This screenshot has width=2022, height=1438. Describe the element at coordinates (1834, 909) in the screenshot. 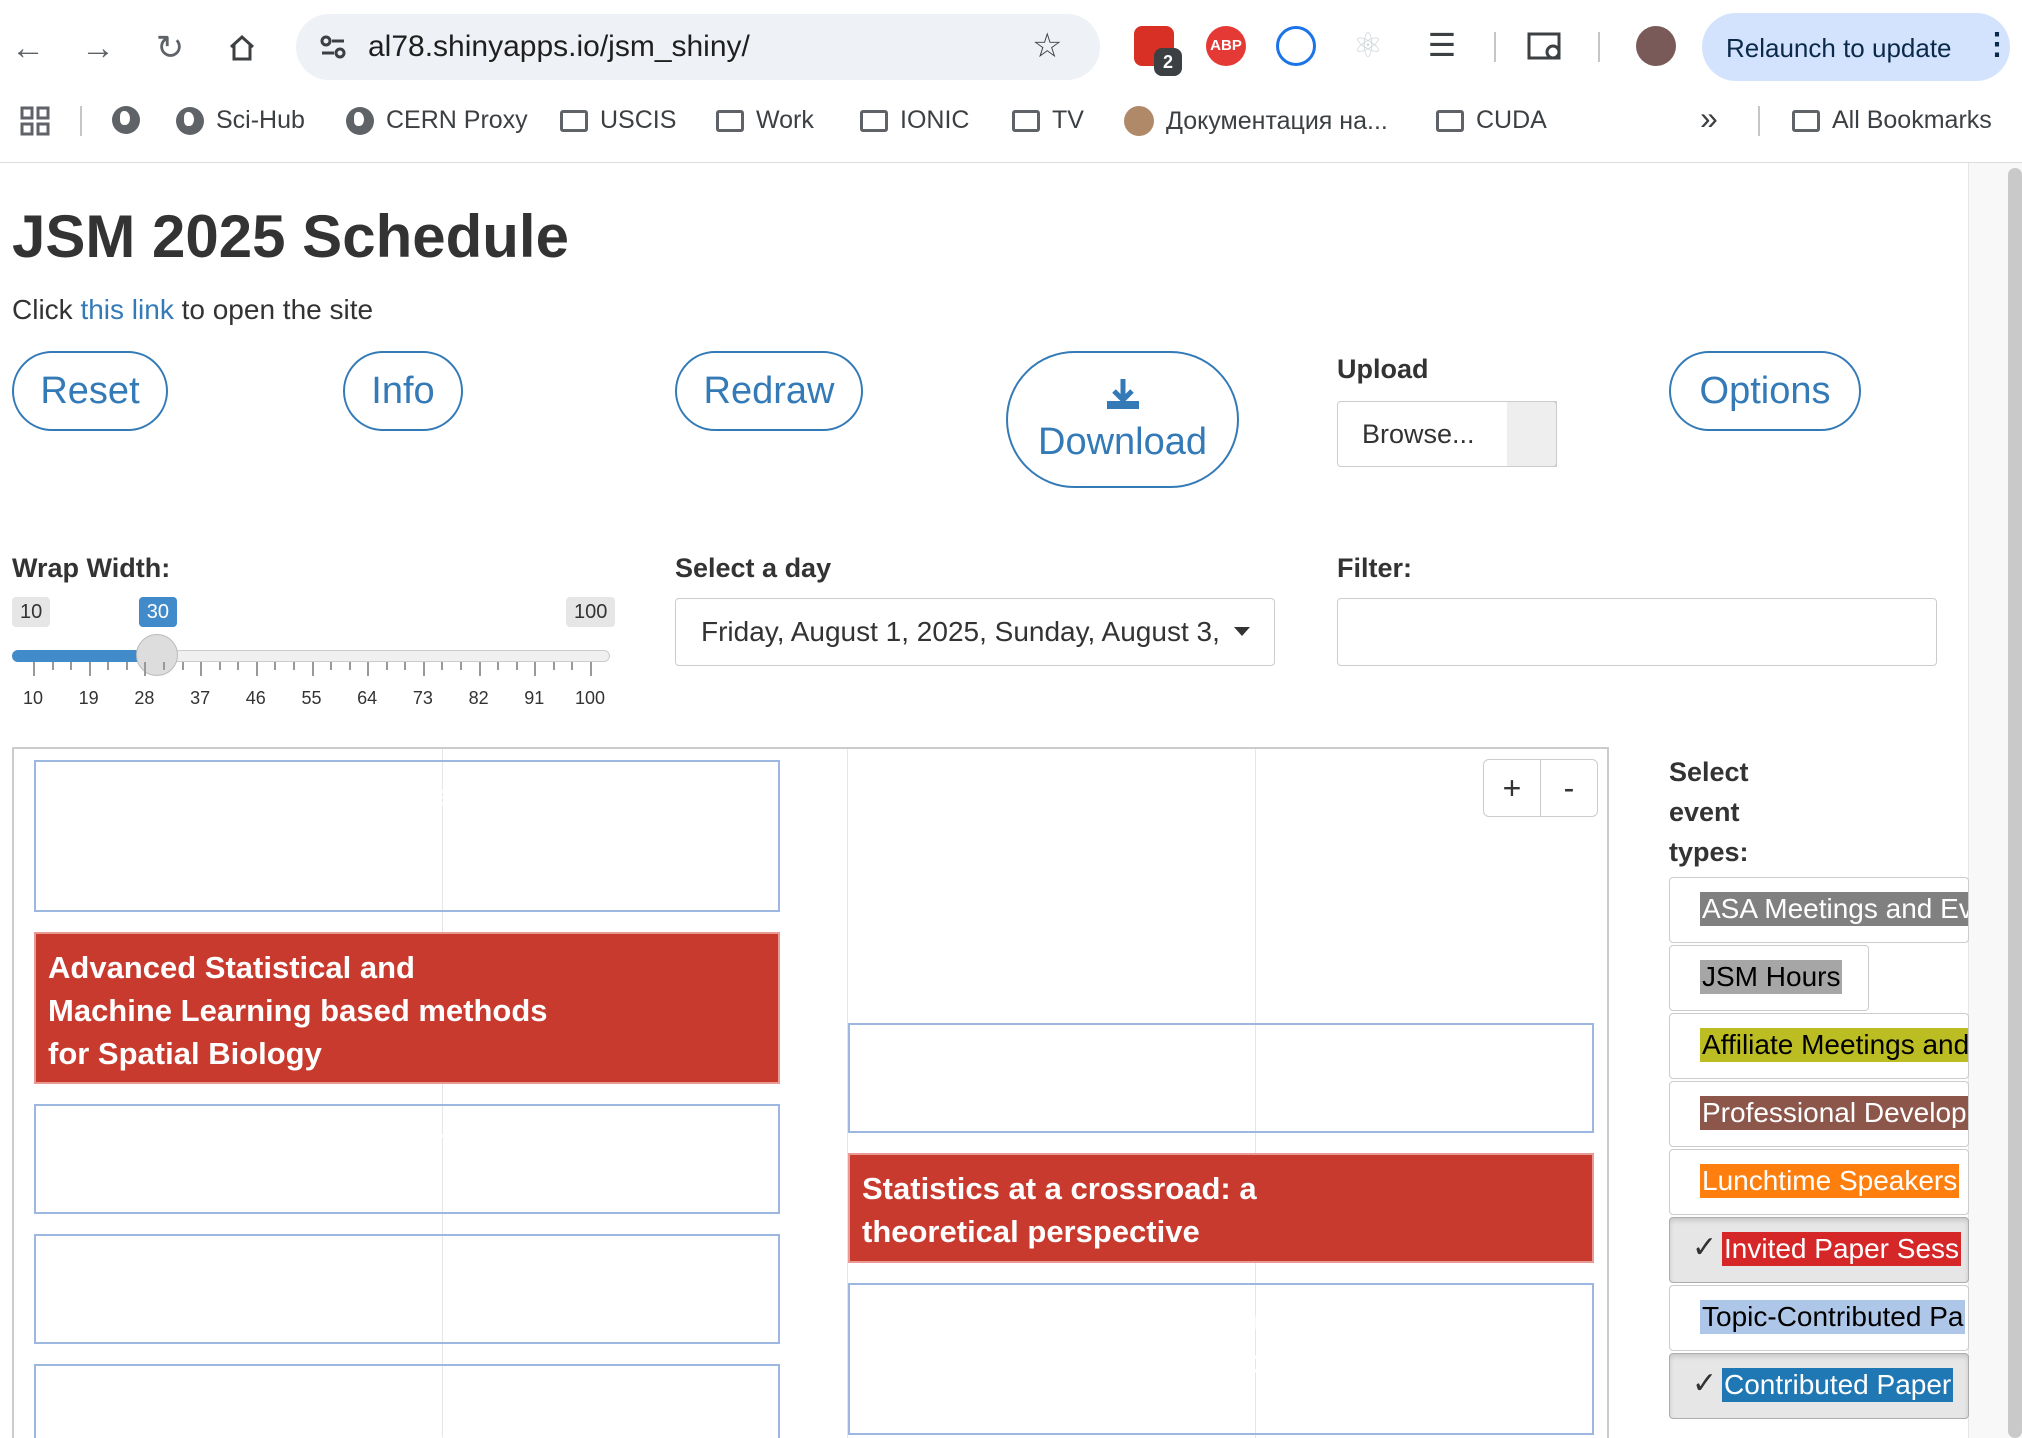

I see `event-type-label: ASA Meetings and Ev` at that location.